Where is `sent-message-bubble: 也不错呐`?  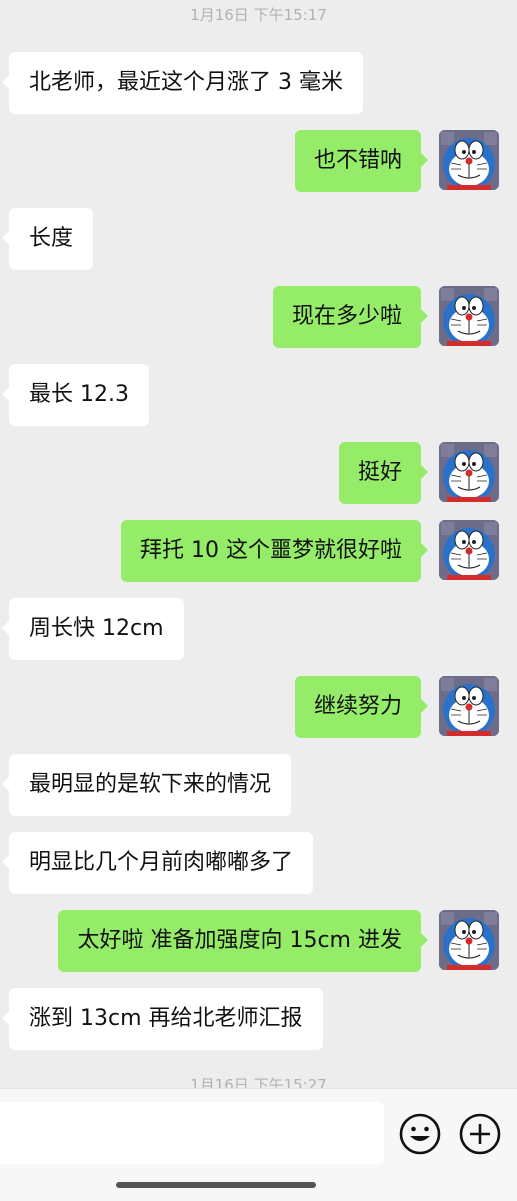
sent-message-bubble: 也不错呐 is located at coordinates (361, 161).